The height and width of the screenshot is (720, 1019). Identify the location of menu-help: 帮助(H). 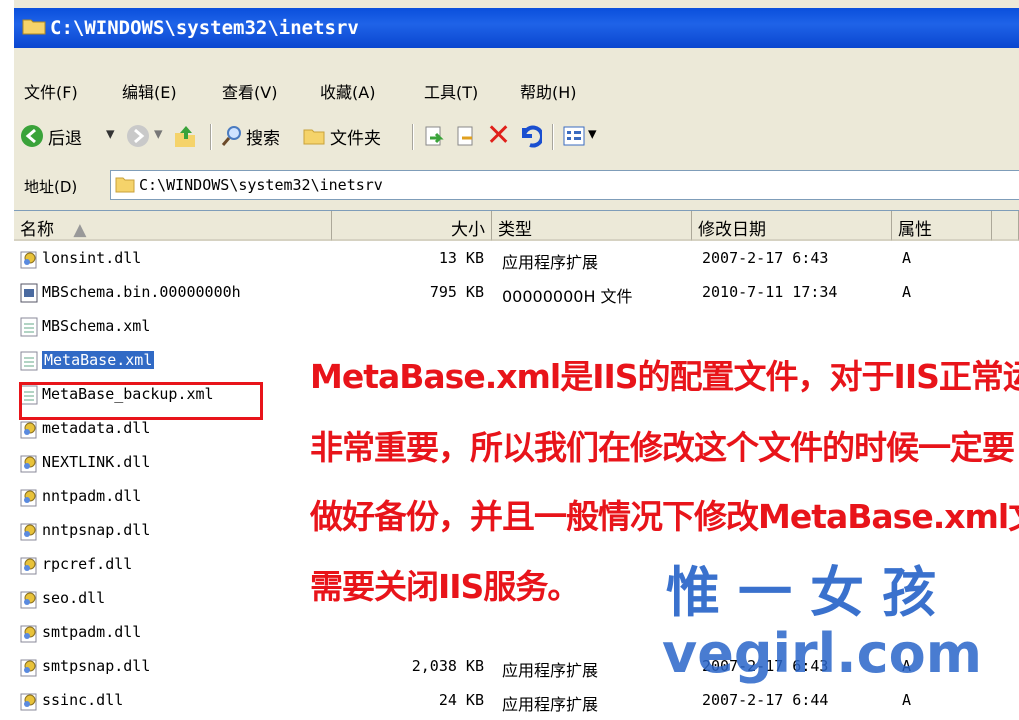
(548, 91).